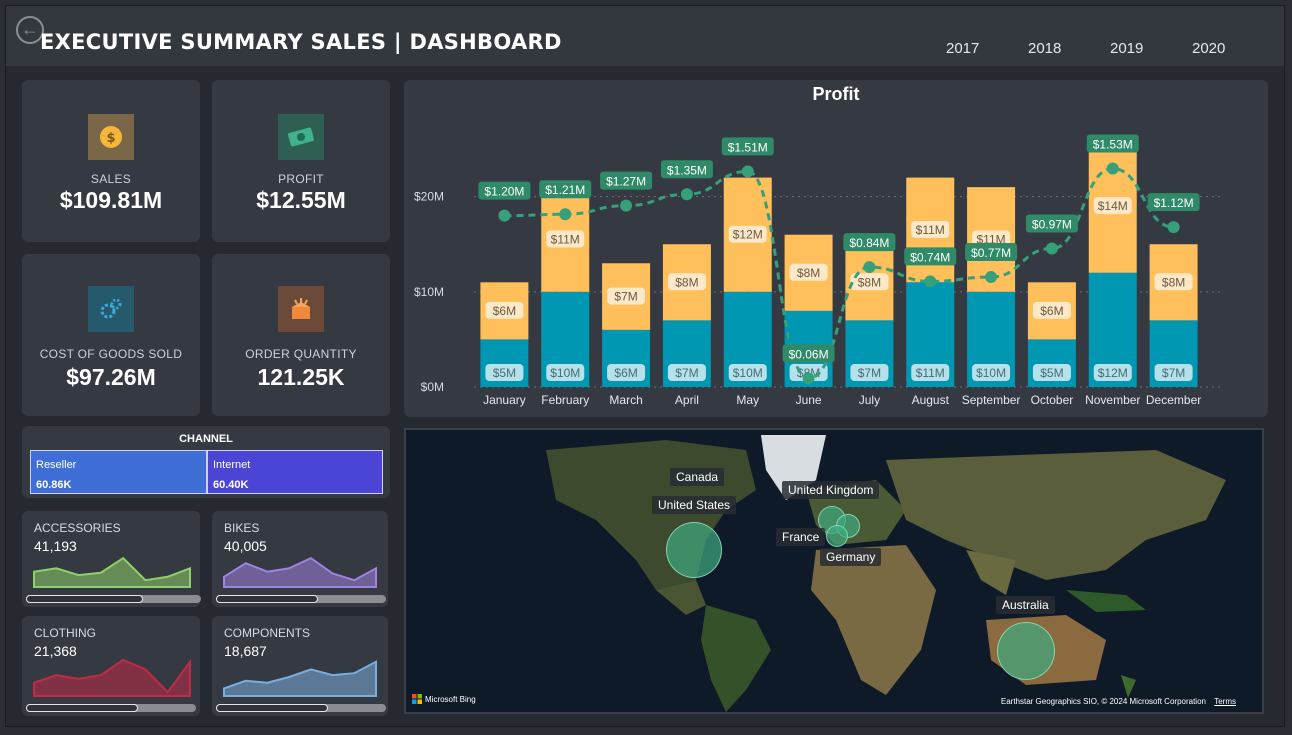  I want to click on year-2019-button: 2019, so click(1151, 48).